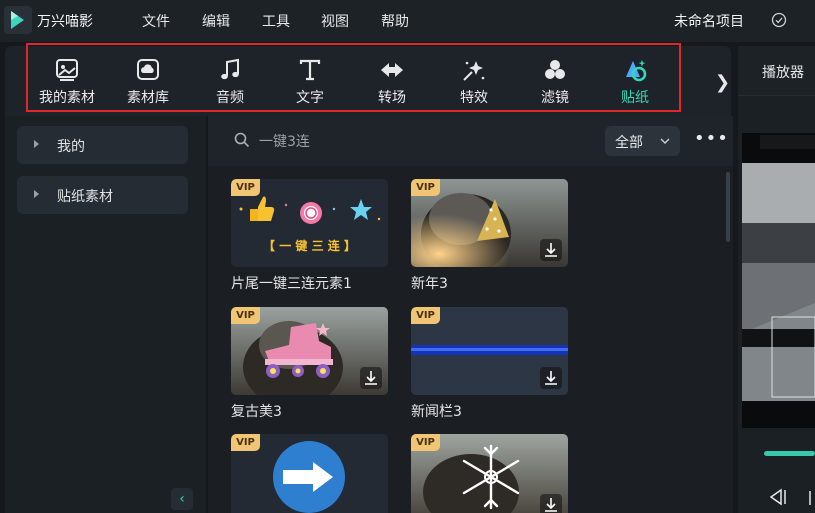  What do you see at coordinates (392, 98) in the screenshot?
I see `tab-transitions-label: 转场` at bounding box center [392, 98].